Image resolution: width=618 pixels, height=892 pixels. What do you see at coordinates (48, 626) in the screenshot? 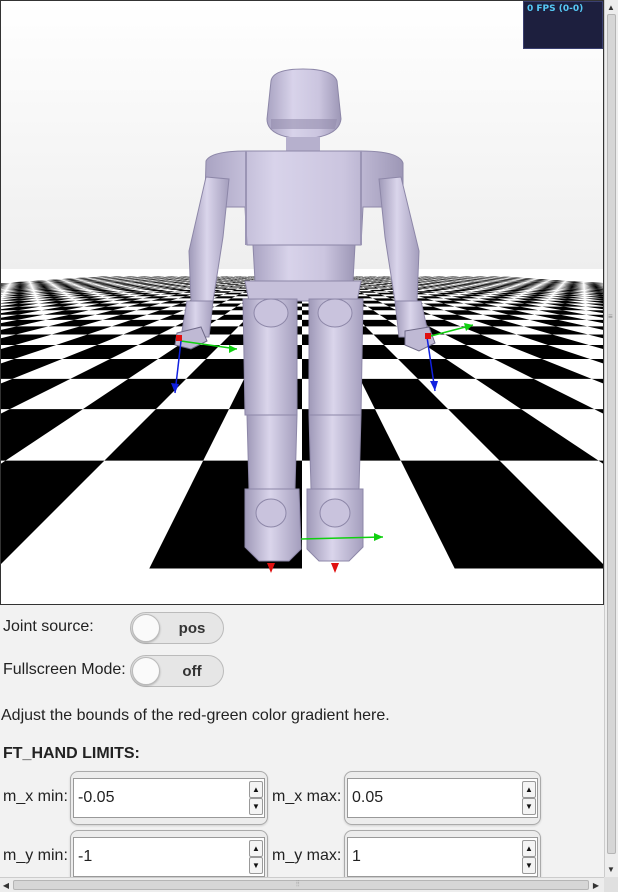
I see `joint-source-label: Joint source:` at bounding box center [48, 626].